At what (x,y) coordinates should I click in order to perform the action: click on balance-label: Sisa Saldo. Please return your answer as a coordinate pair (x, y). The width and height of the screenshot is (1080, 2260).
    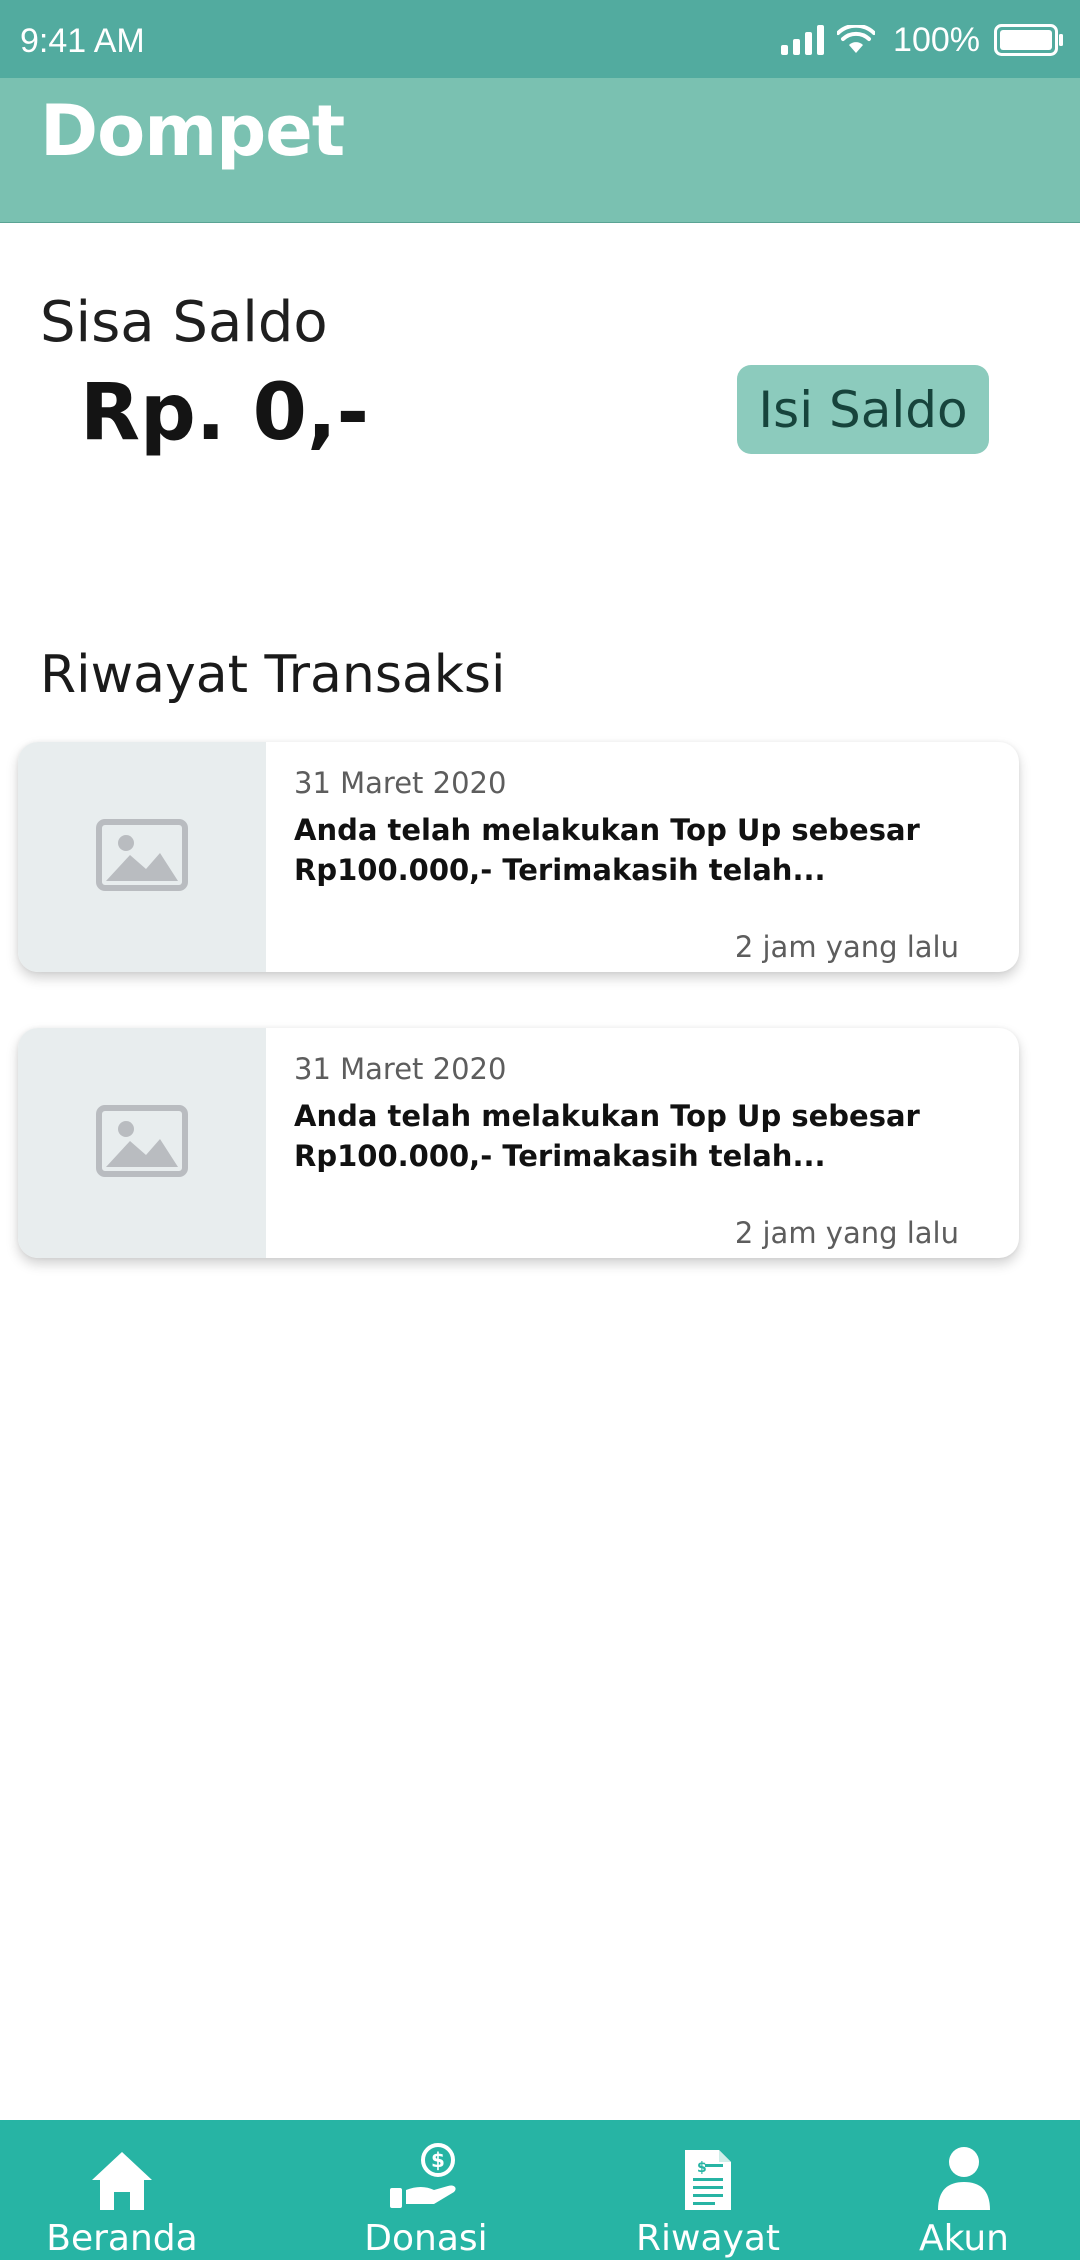
    Looking at the image, I should click on (184, 322).